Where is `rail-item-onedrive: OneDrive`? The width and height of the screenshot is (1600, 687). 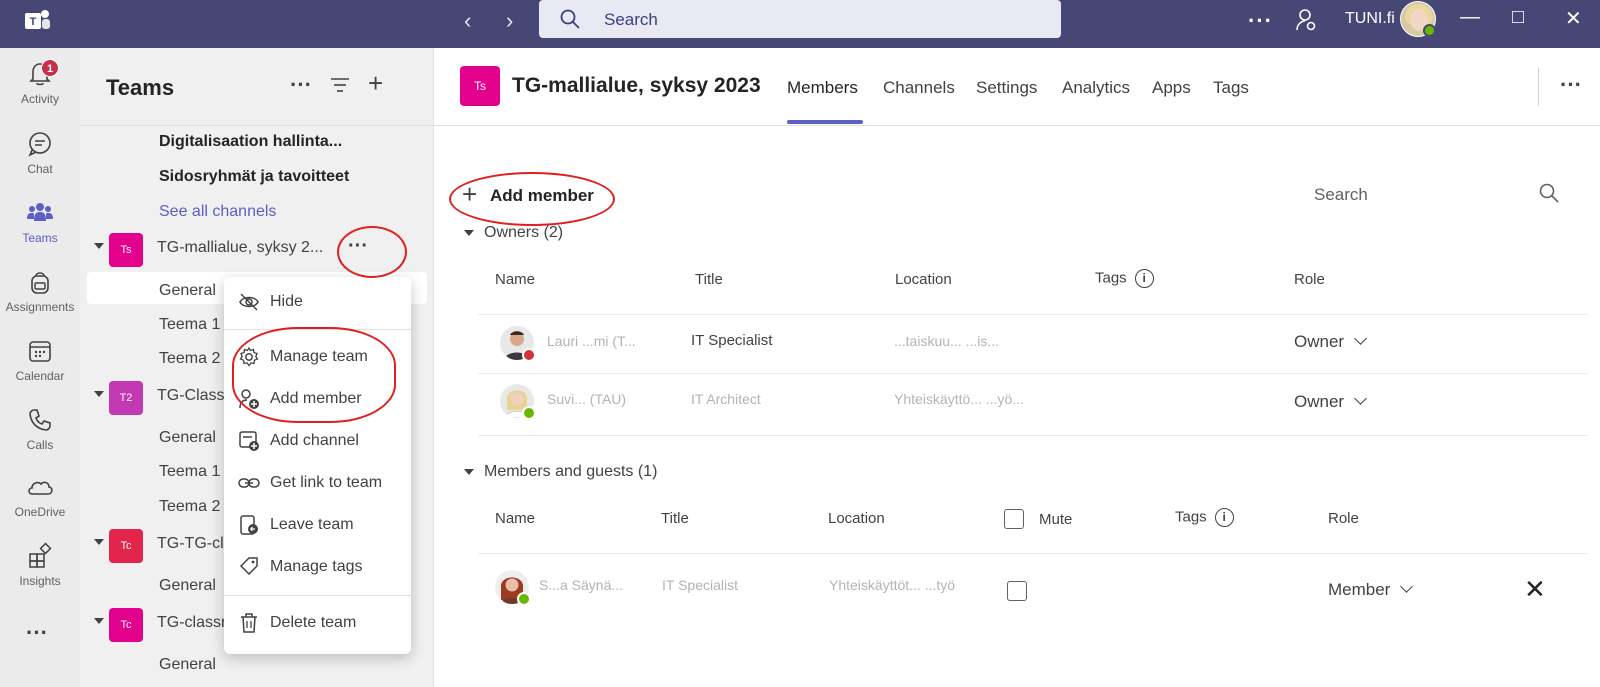
rail-item-onedrive: OneDrive is located at coordinates (40, 498).